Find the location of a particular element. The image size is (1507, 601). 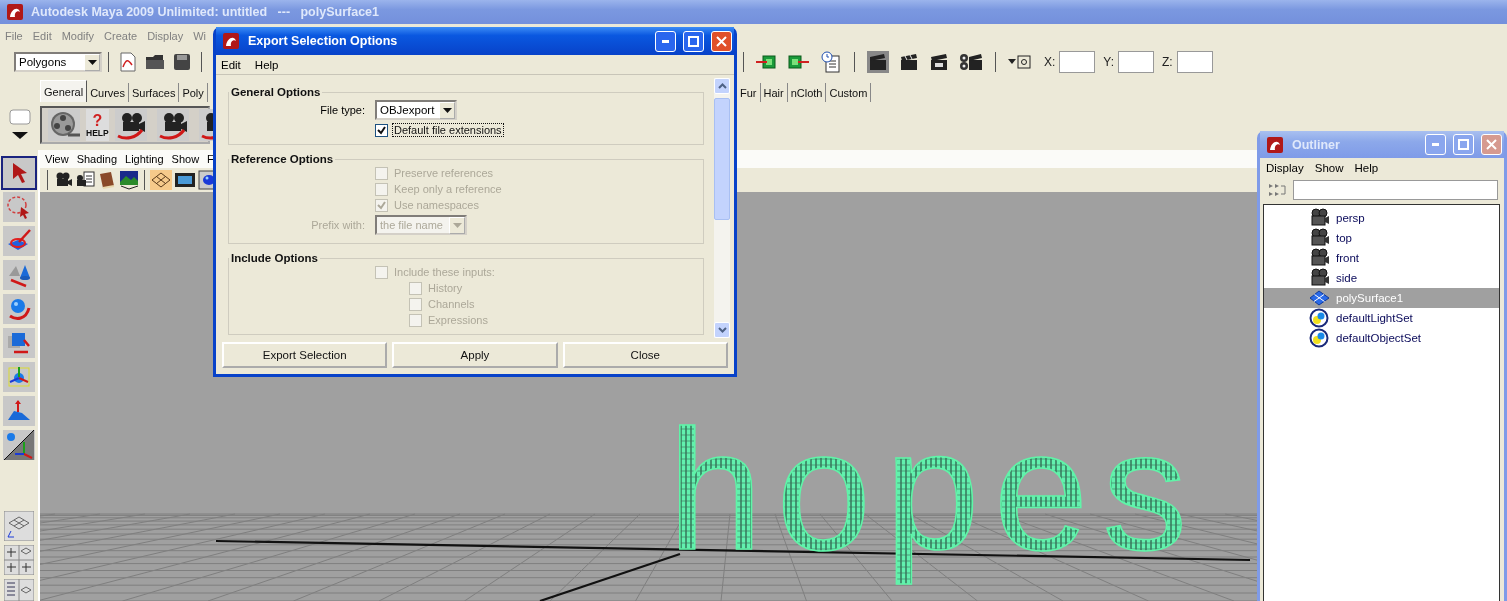

group-title: General Options is located at coordinates (276, 92).